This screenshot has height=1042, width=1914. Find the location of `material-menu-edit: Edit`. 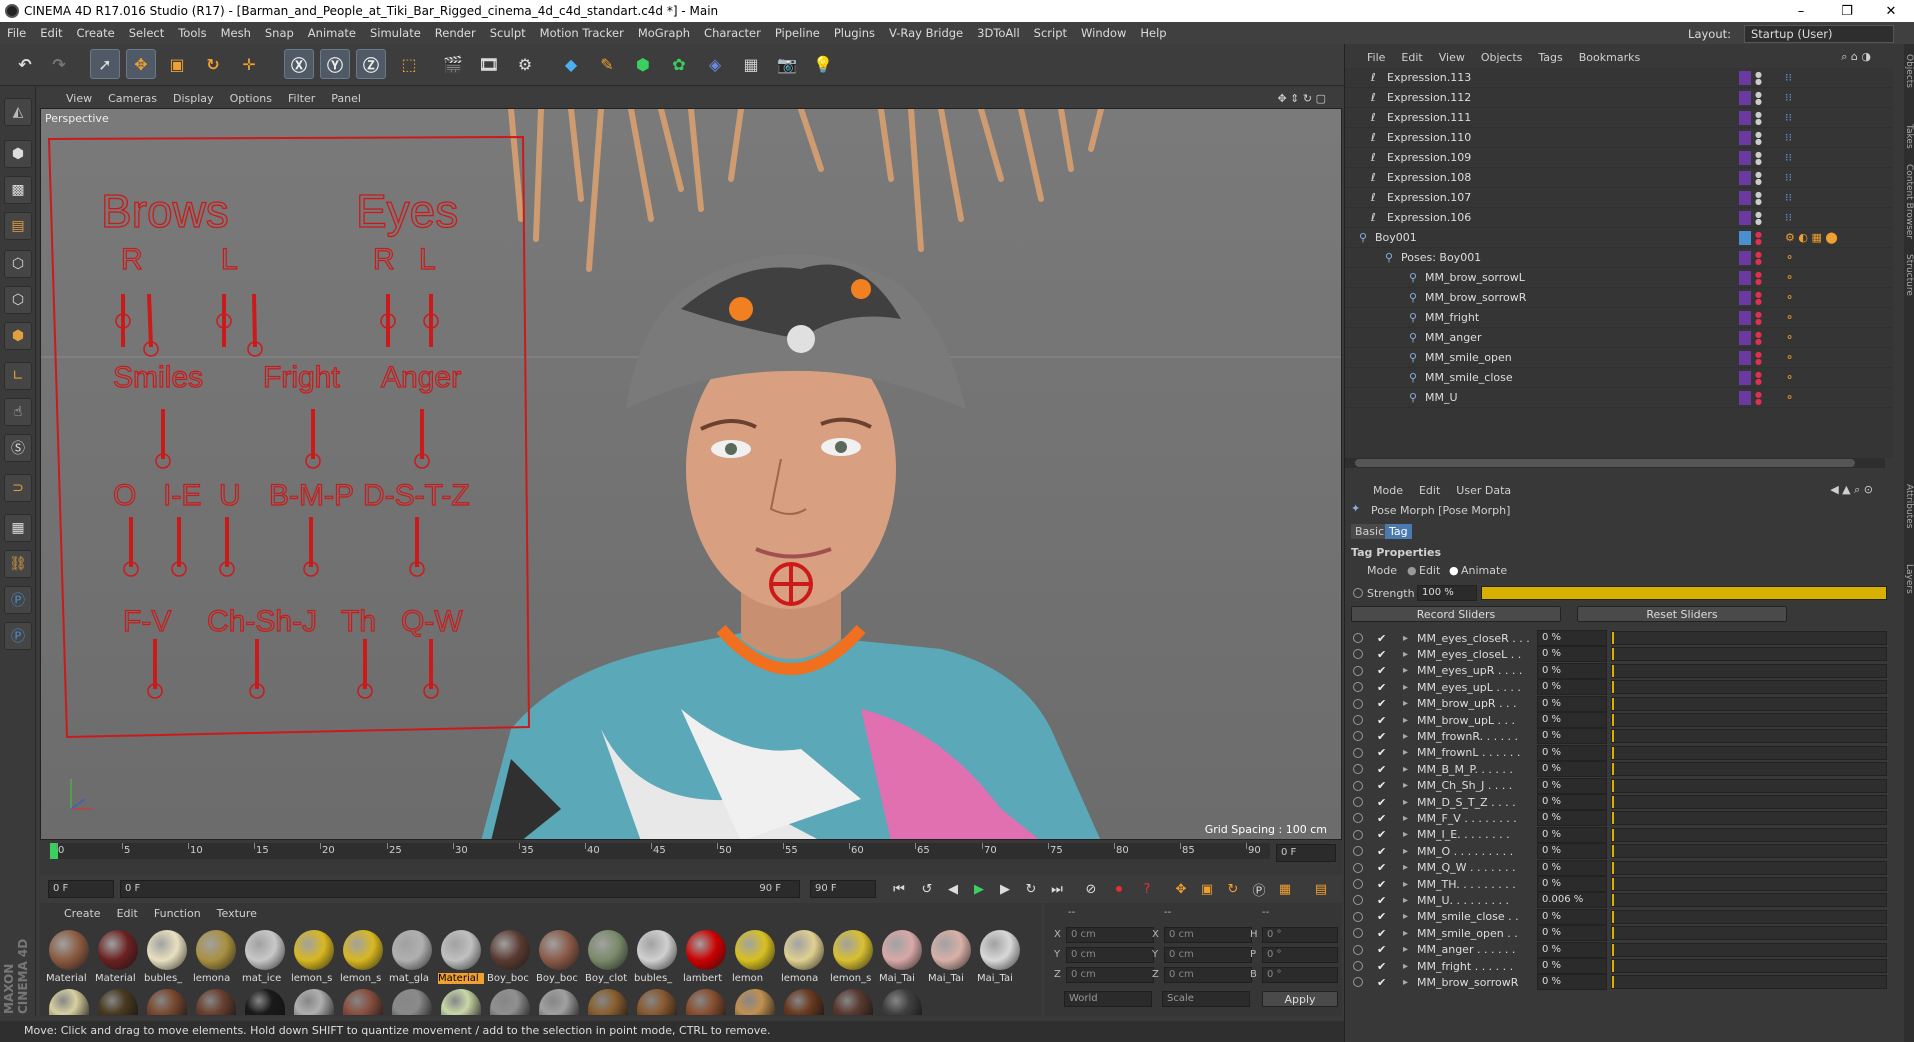

material-menu-edit: Edit is located at coordinates (127, 913).